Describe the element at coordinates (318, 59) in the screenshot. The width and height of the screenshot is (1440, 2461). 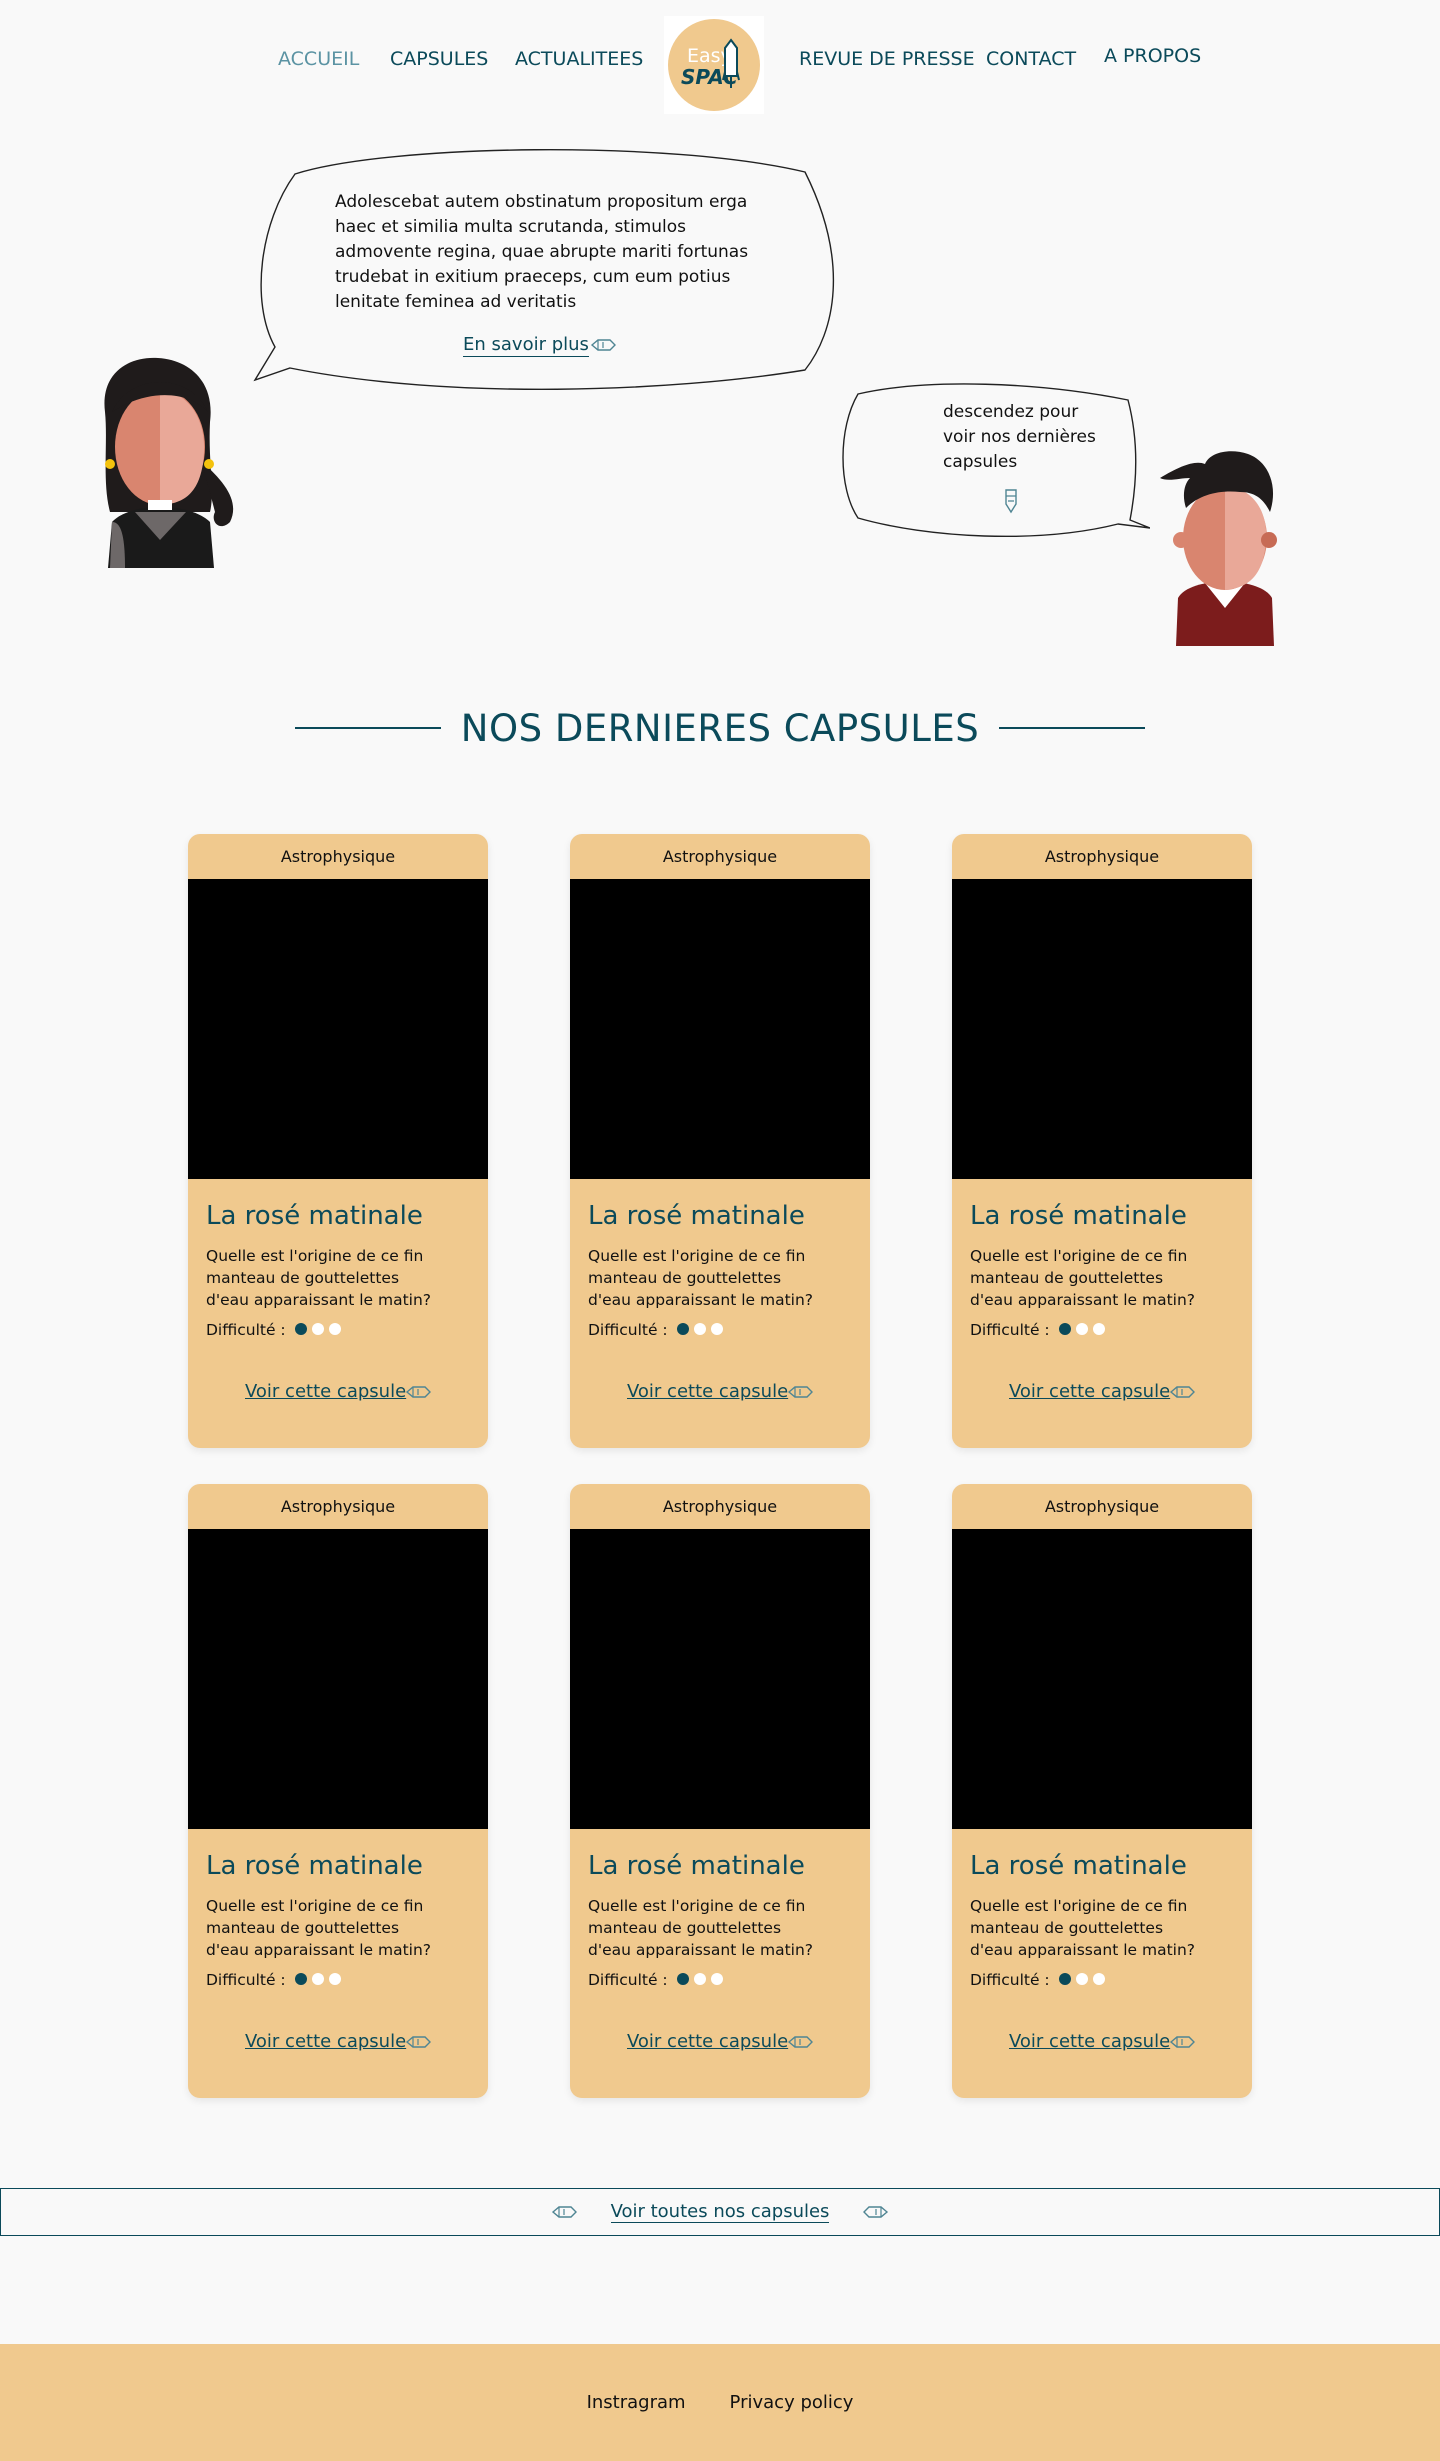
I see `nav-accueil: ACCUEIL` at that location.